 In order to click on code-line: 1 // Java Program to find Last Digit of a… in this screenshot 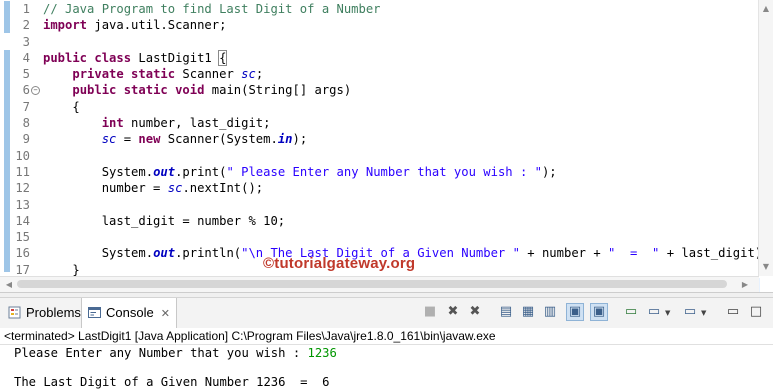, I will do `click(380, 9)`.